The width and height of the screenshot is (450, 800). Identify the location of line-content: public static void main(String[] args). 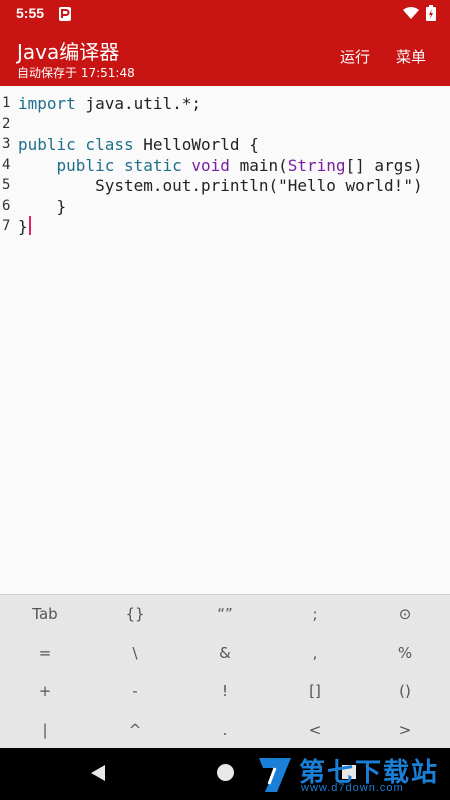
(220, 165).